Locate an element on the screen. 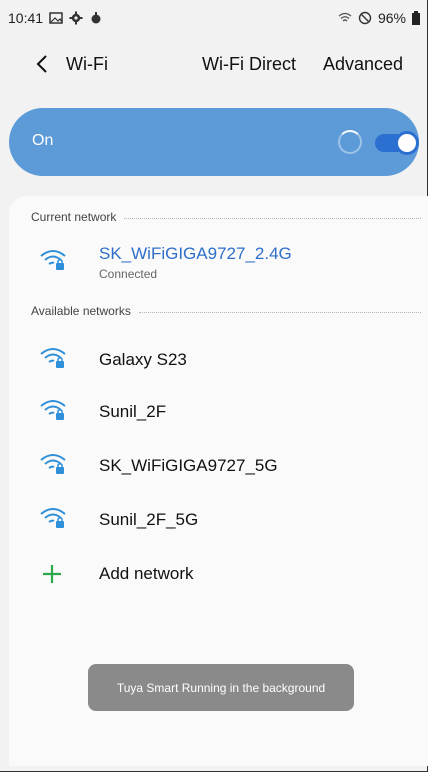 Image resolution: width=428 pixels, height=772 pixels. toast-text: Tuya Smart Running in the background is located at coordinates (221, 687).